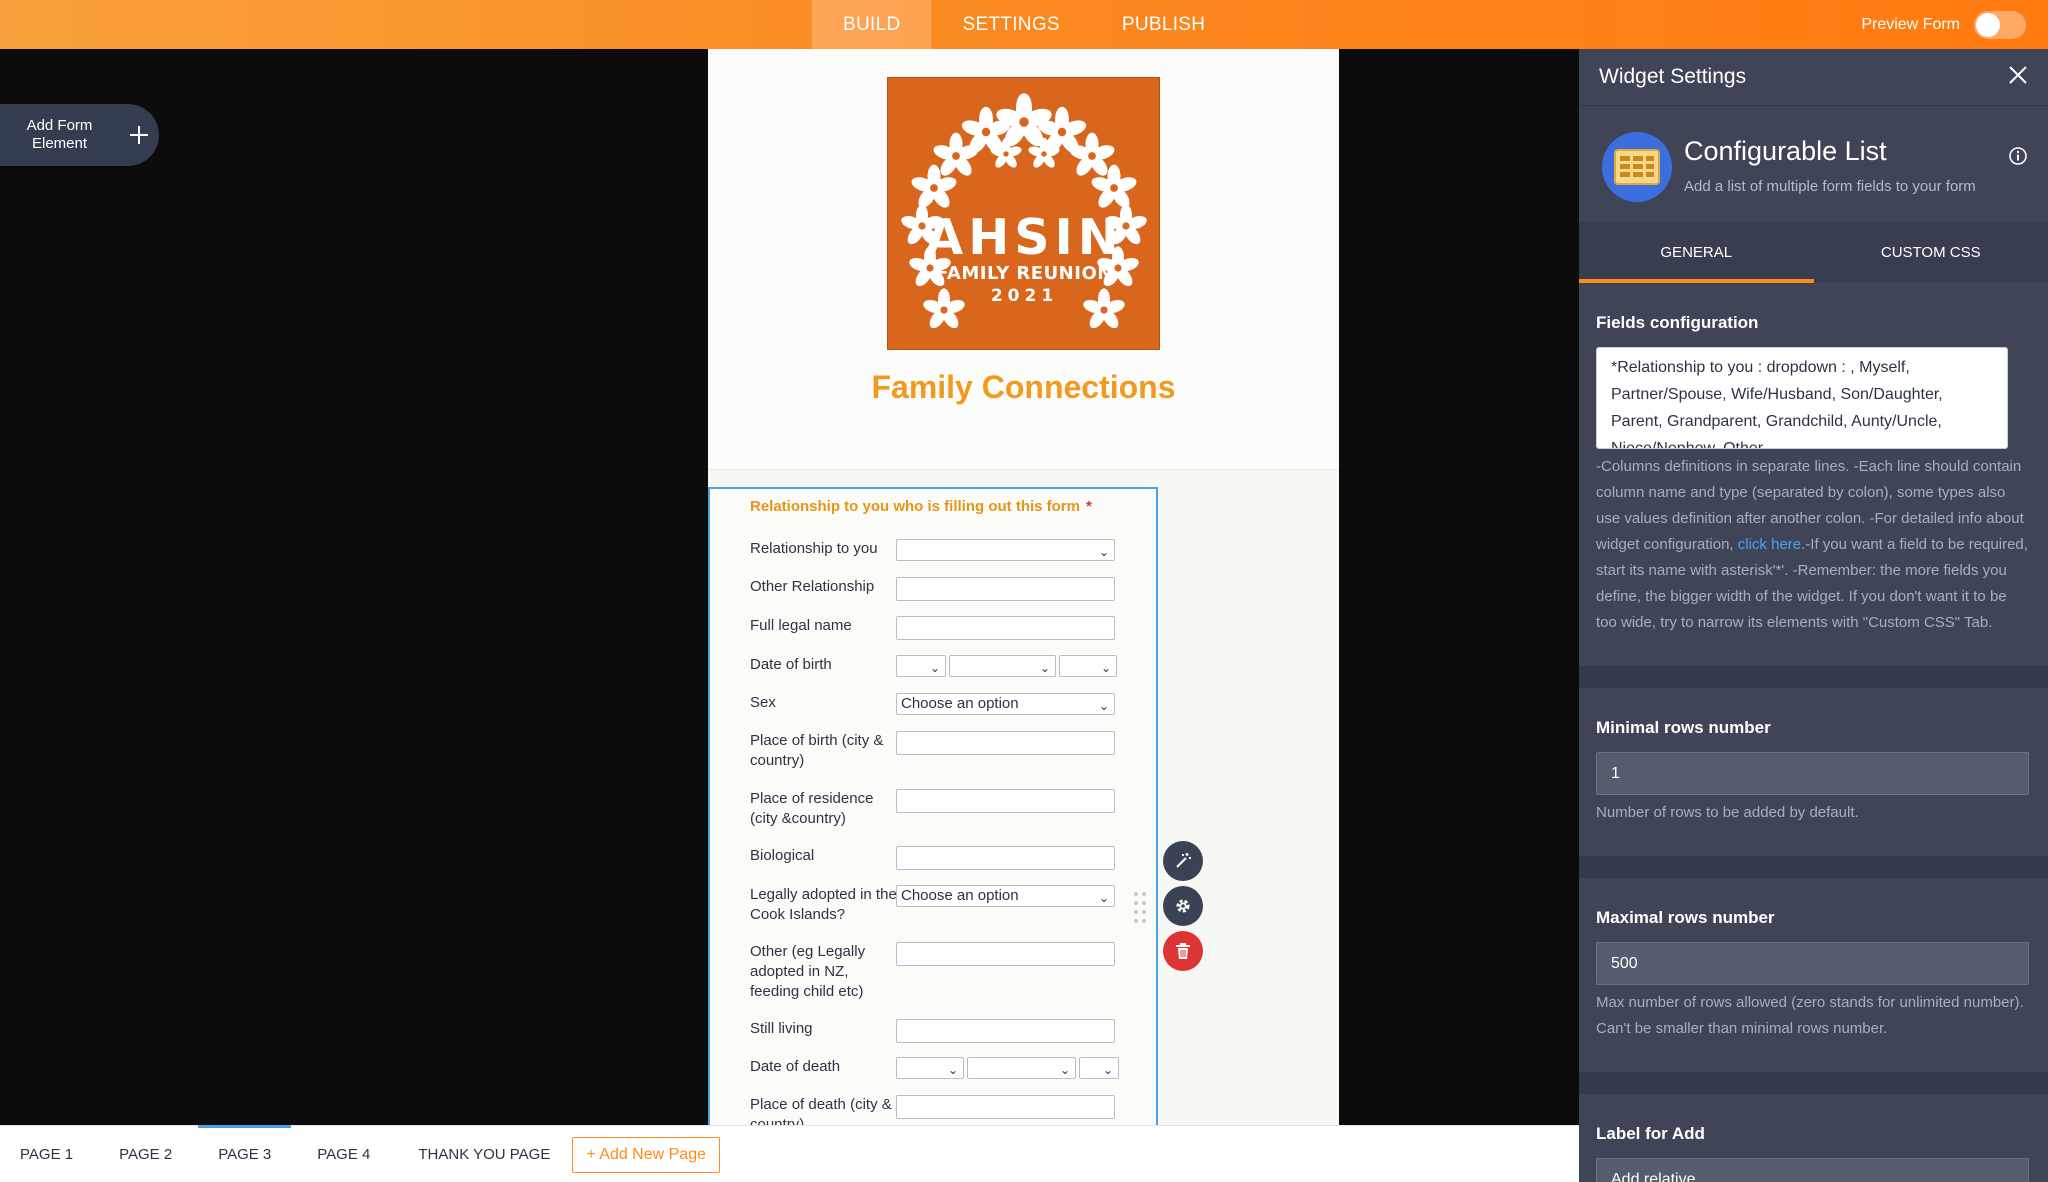 This screenshot has width=2048, height=1182. I want to click on relationship-select: ⌄, so click(1005, 550).